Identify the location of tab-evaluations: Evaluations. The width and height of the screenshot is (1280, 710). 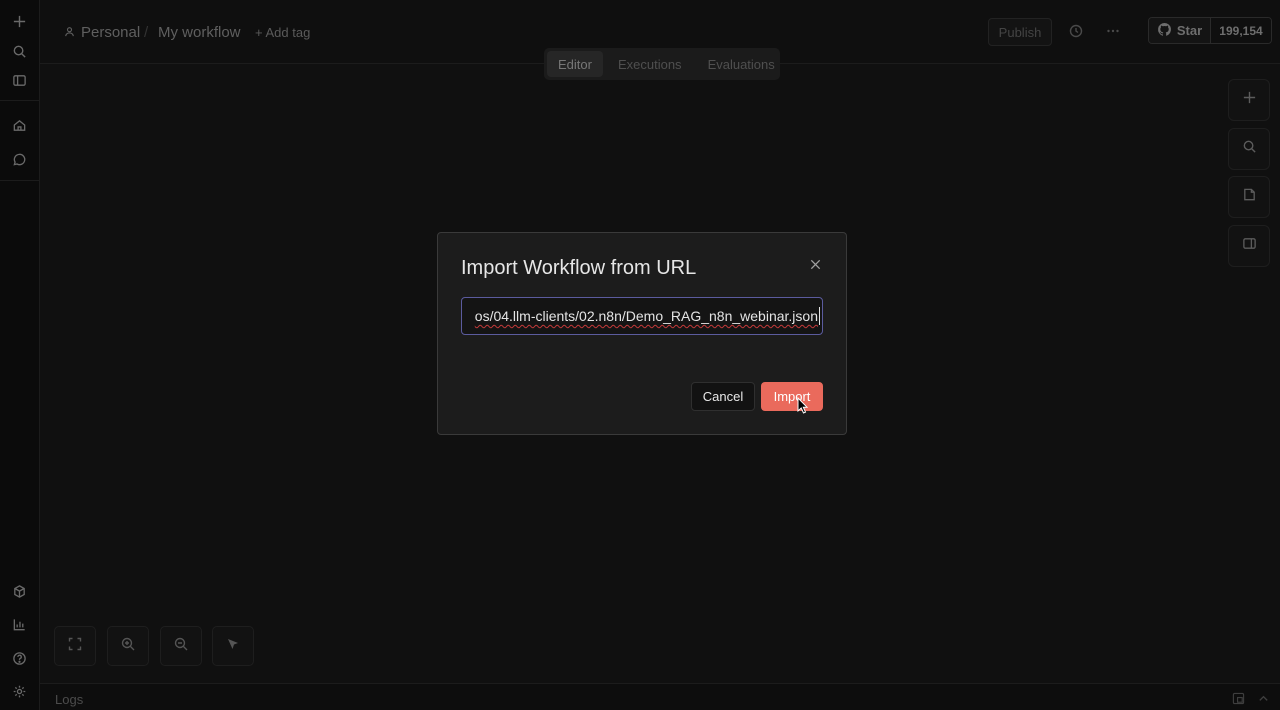
(741, 64).